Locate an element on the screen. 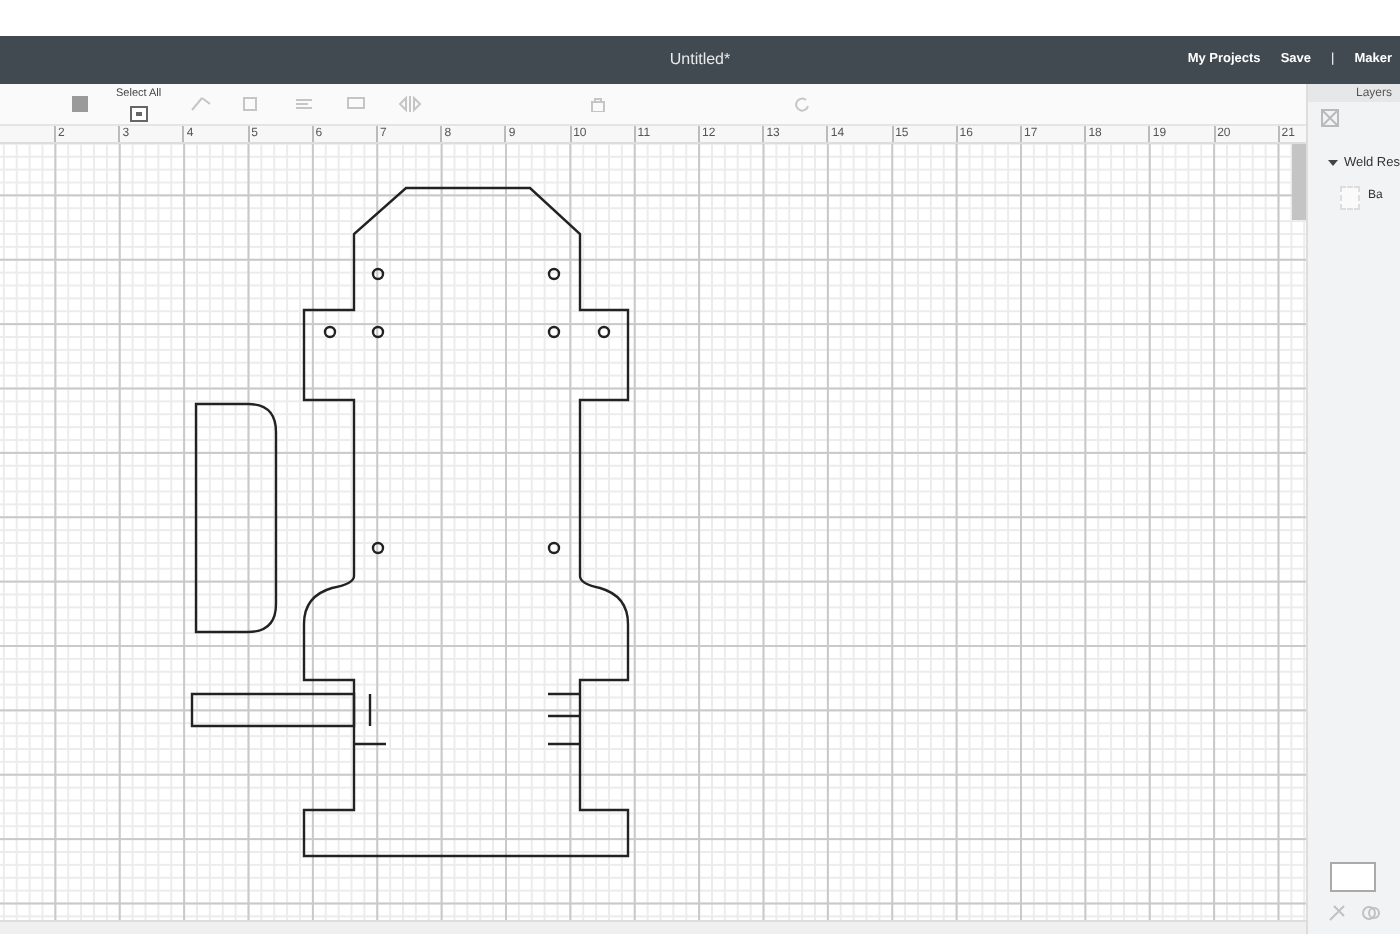 This screenshot has width=1400, height=934. layer-thumbnail is located at coordinates (1349, 197).